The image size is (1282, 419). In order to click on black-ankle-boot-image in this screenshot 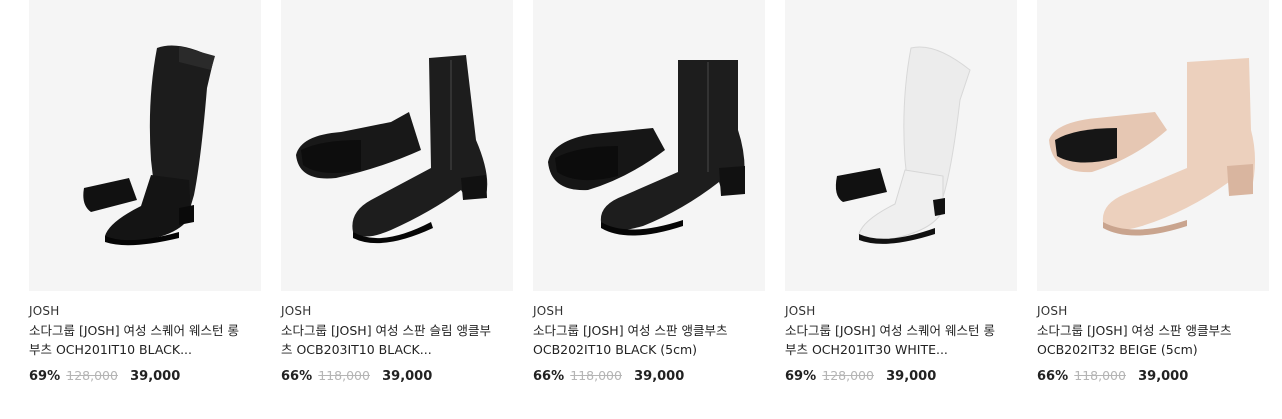, I will do `click(646, 148)`.